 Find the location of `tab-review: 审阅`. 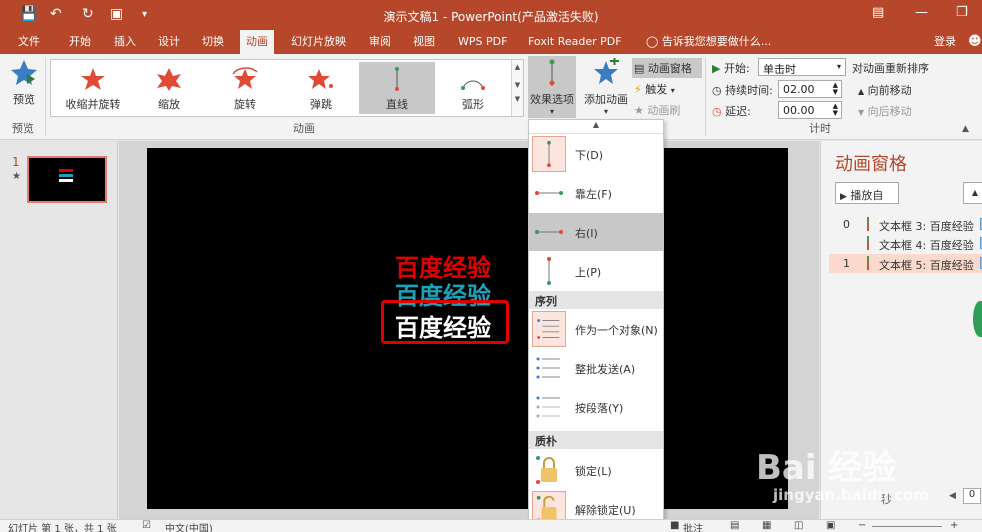

tab-review: 审阅 is located at coordinates (380, 42).